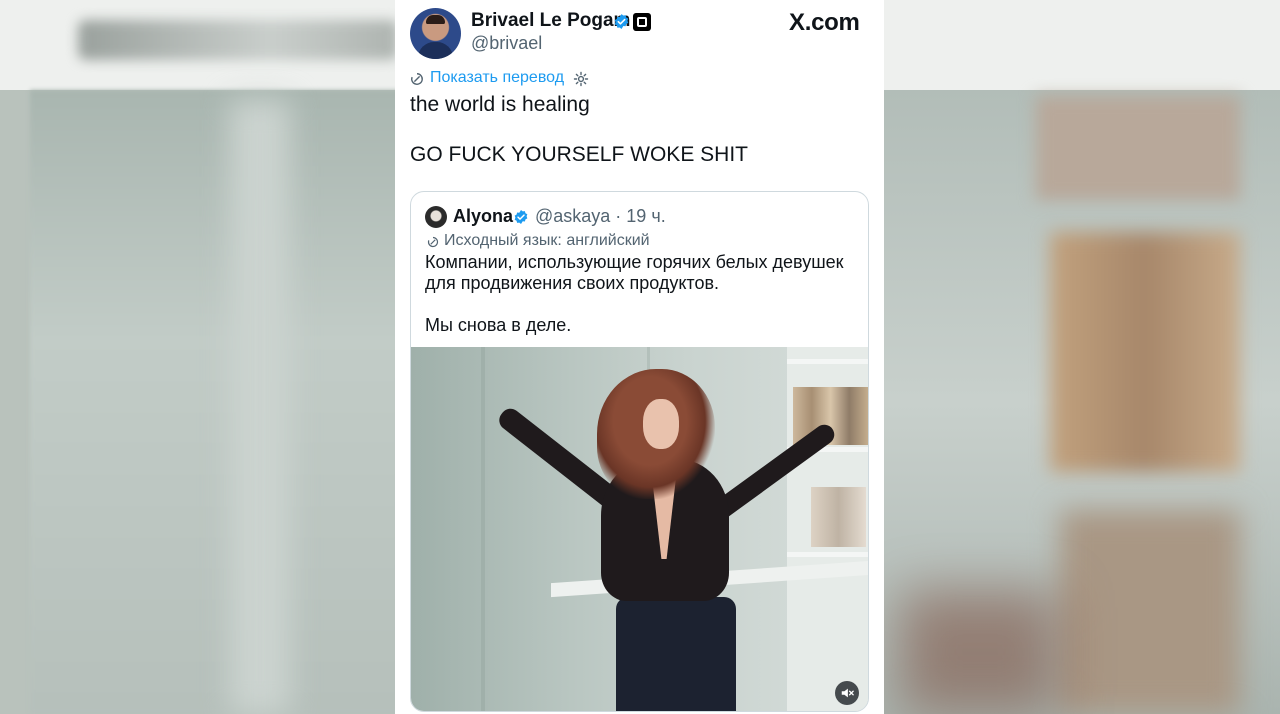 This screenshot has height=714, width=1280. Describe the element at coordinates (483, 216) in the screenshot. I see `quote-author-name: Alyona` at that location.